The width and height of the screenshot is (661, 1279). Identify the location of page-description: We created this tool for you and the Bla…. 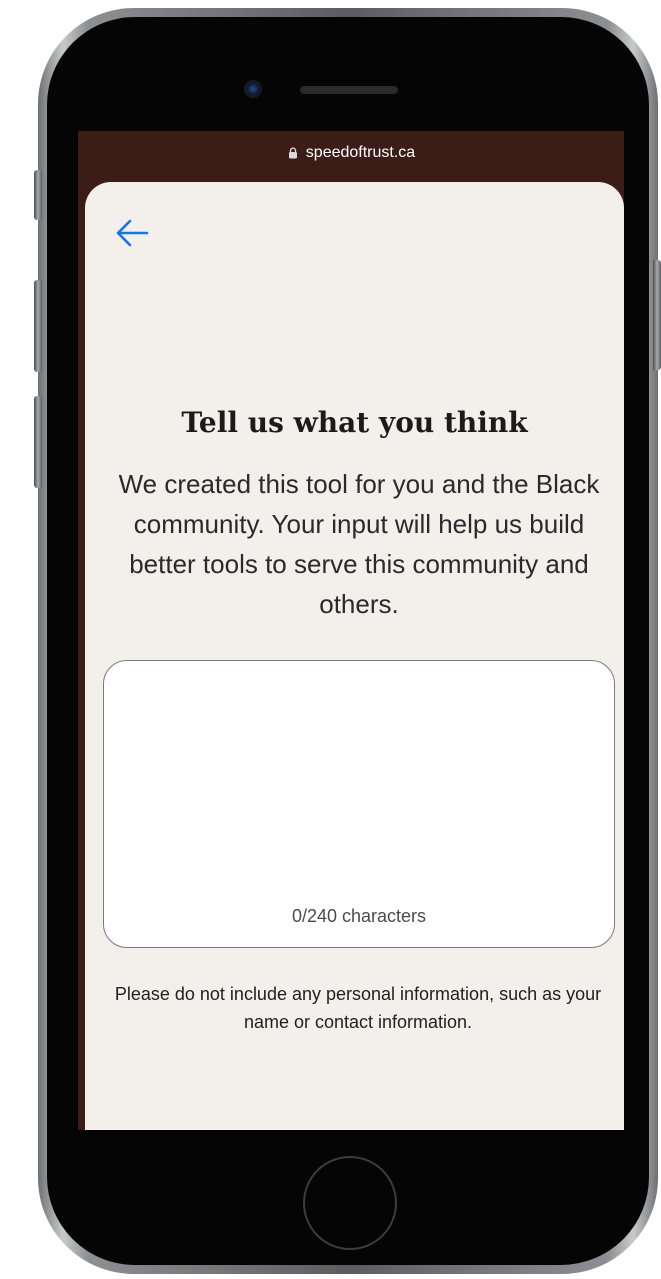
(359, 544).